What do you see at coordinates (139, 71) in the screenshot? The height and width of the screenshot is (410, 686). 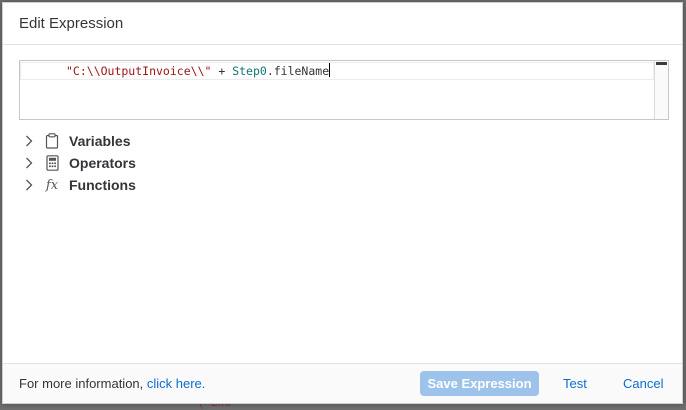 I see `string-token: "C:\\OutputInvoice\\"` at bounding box center [139, 71].